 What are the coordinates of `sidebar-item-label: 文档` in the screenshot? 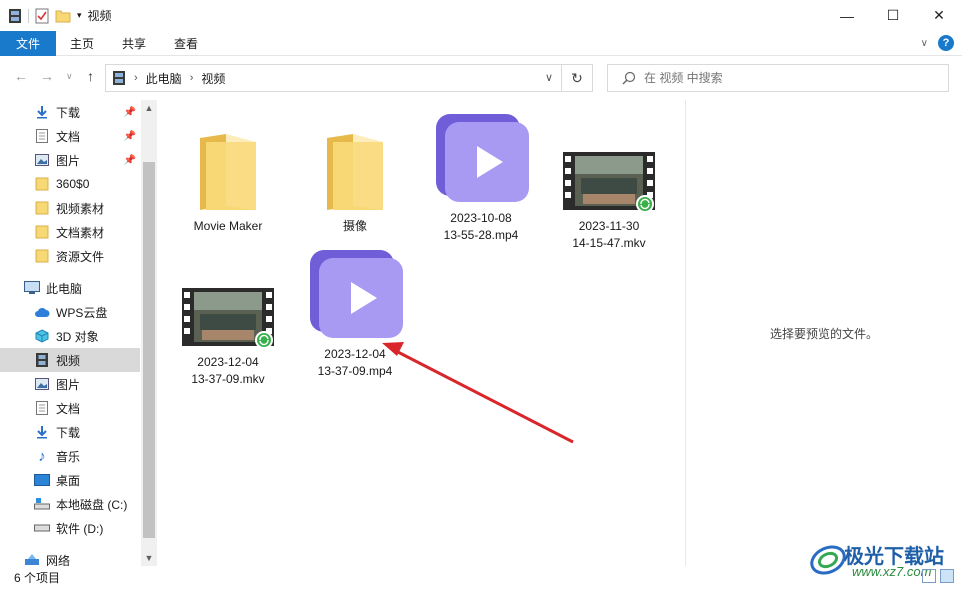 It's located at (68, 408).